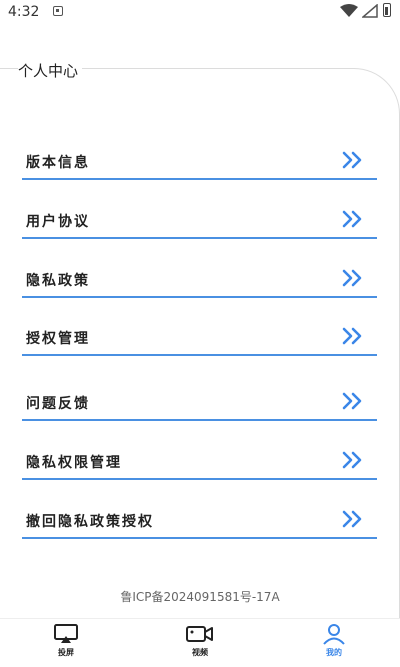  What do you see at coordinates (334, 634) in the screenshot?
I see `user-icon` at bounding box center [334, 634].